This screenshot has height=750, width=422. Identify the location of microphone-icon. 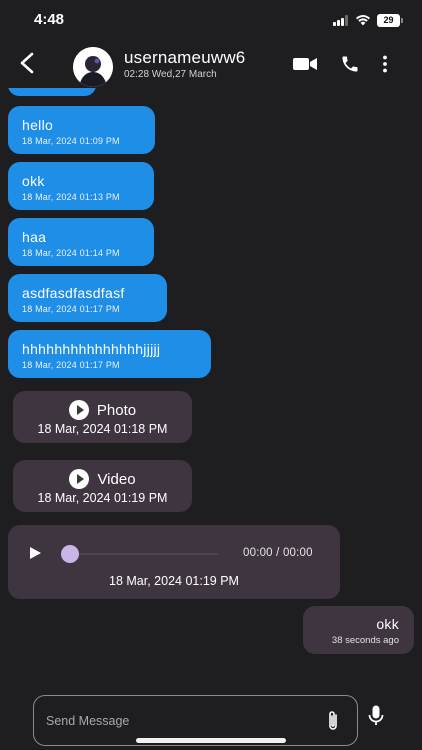
(376, 716).